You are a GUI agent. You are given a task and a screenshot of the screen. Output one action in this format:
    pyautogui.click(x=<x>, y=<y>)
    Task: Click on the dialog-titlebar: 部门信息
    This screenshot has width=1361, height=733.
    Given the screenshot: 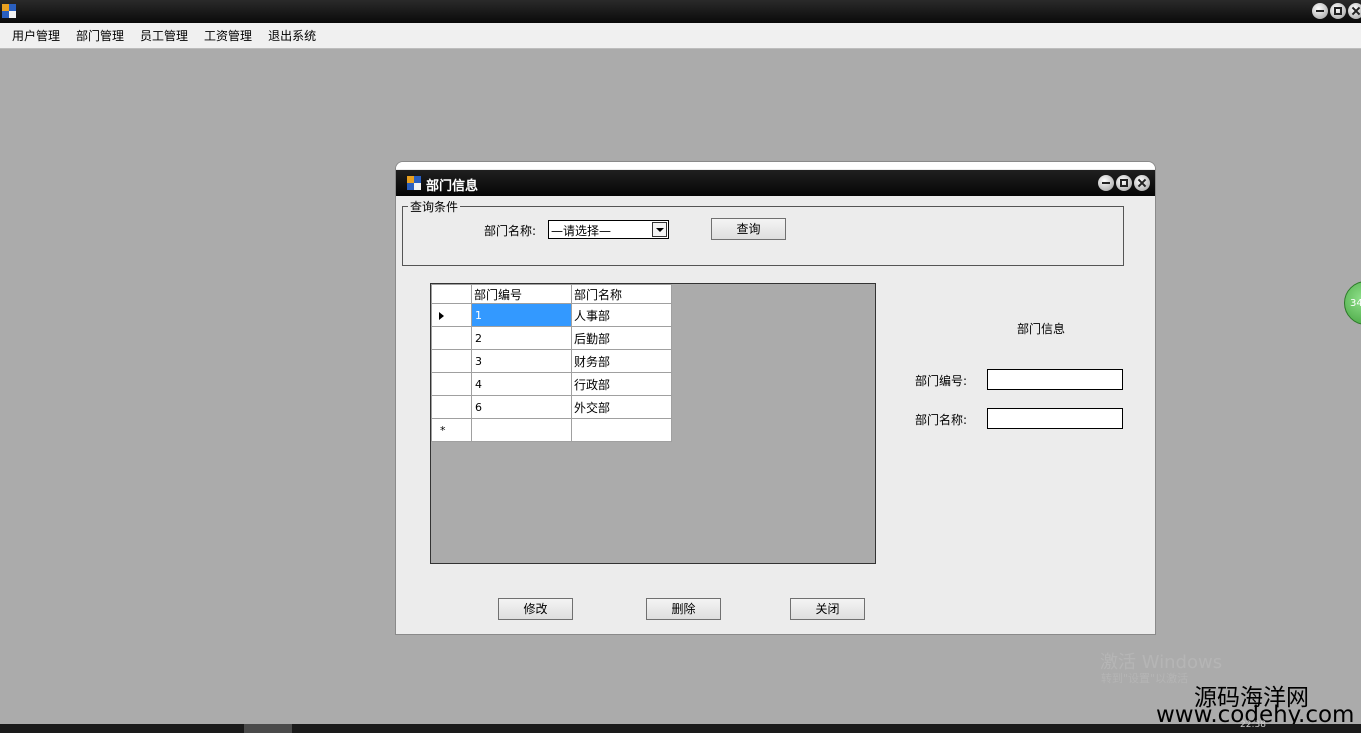 What is the action you would take?
    pyautogui.click(x=775, y=183)
    